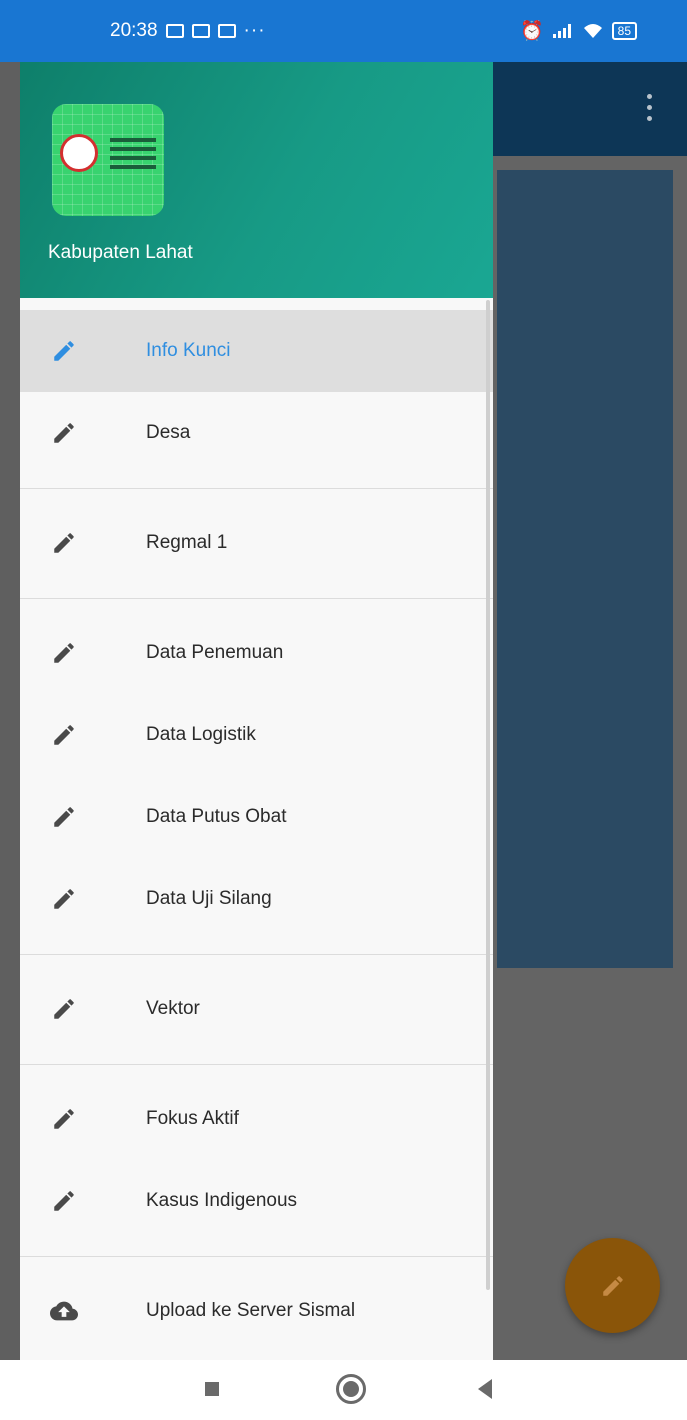 The height and width of the screenshot is (1420, 687). I want to click on menu-item-kasus-indigenous: Kasus Indigenous, so click(256, 1201).